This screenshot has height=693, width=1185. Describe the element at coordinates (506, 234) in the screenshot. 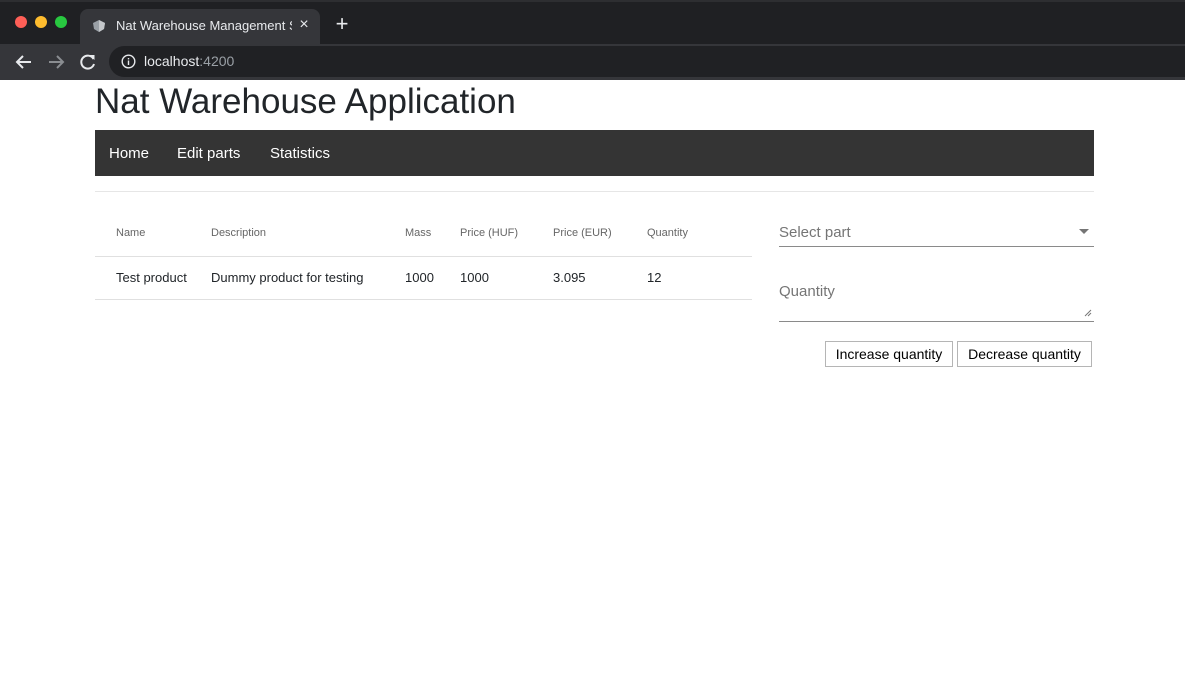

I see `column-header-price-huf: Price (HUF)` at that location.